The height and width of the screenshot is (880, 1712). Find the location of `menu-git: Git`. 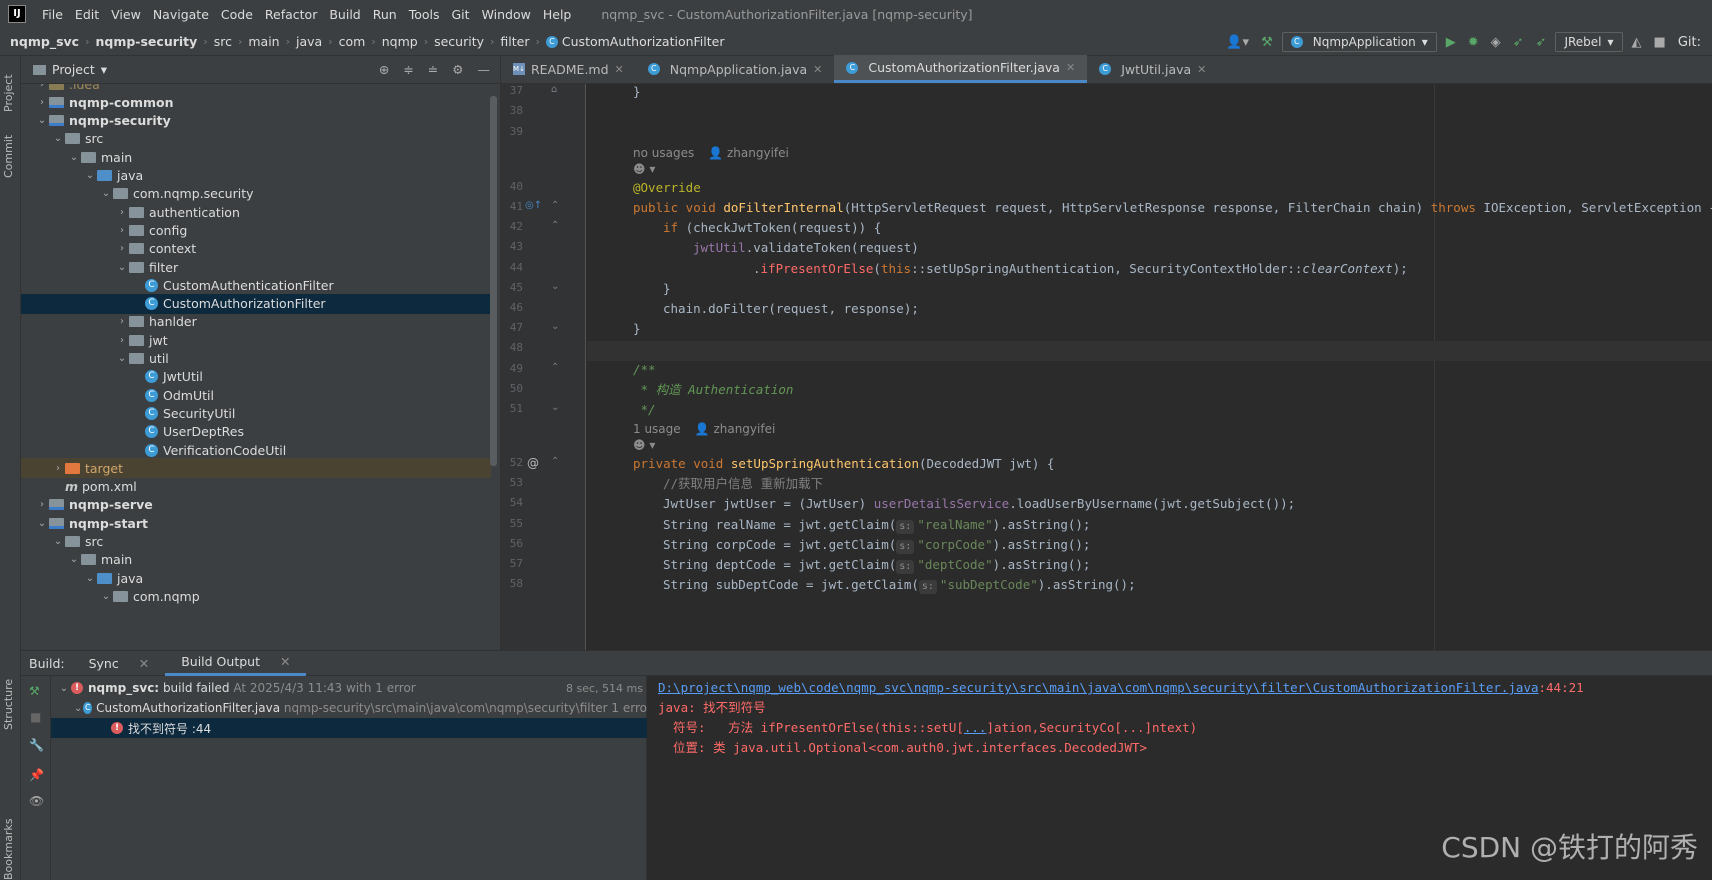

menu-git: Git is located at coordinates (461, 14).